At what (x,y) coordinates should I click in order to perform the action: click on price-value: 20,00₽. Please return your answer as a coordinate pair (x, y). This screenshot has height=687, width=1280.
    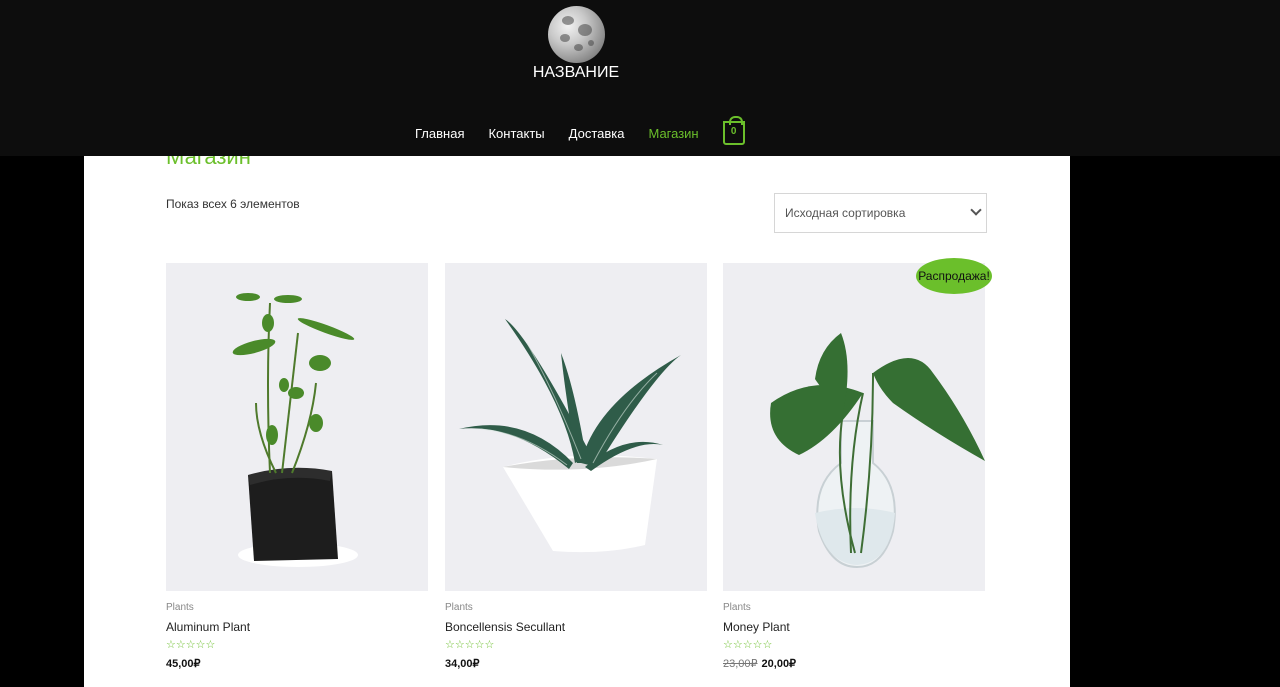
    Looking at the image, I should click on (779, 664).